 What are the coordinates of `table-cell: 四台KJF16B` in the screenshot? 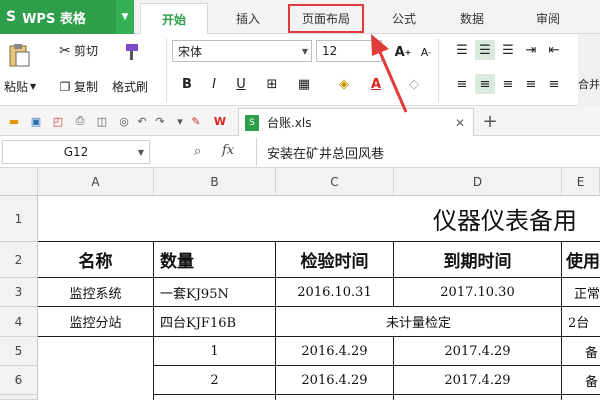 It's located at (215, 322).